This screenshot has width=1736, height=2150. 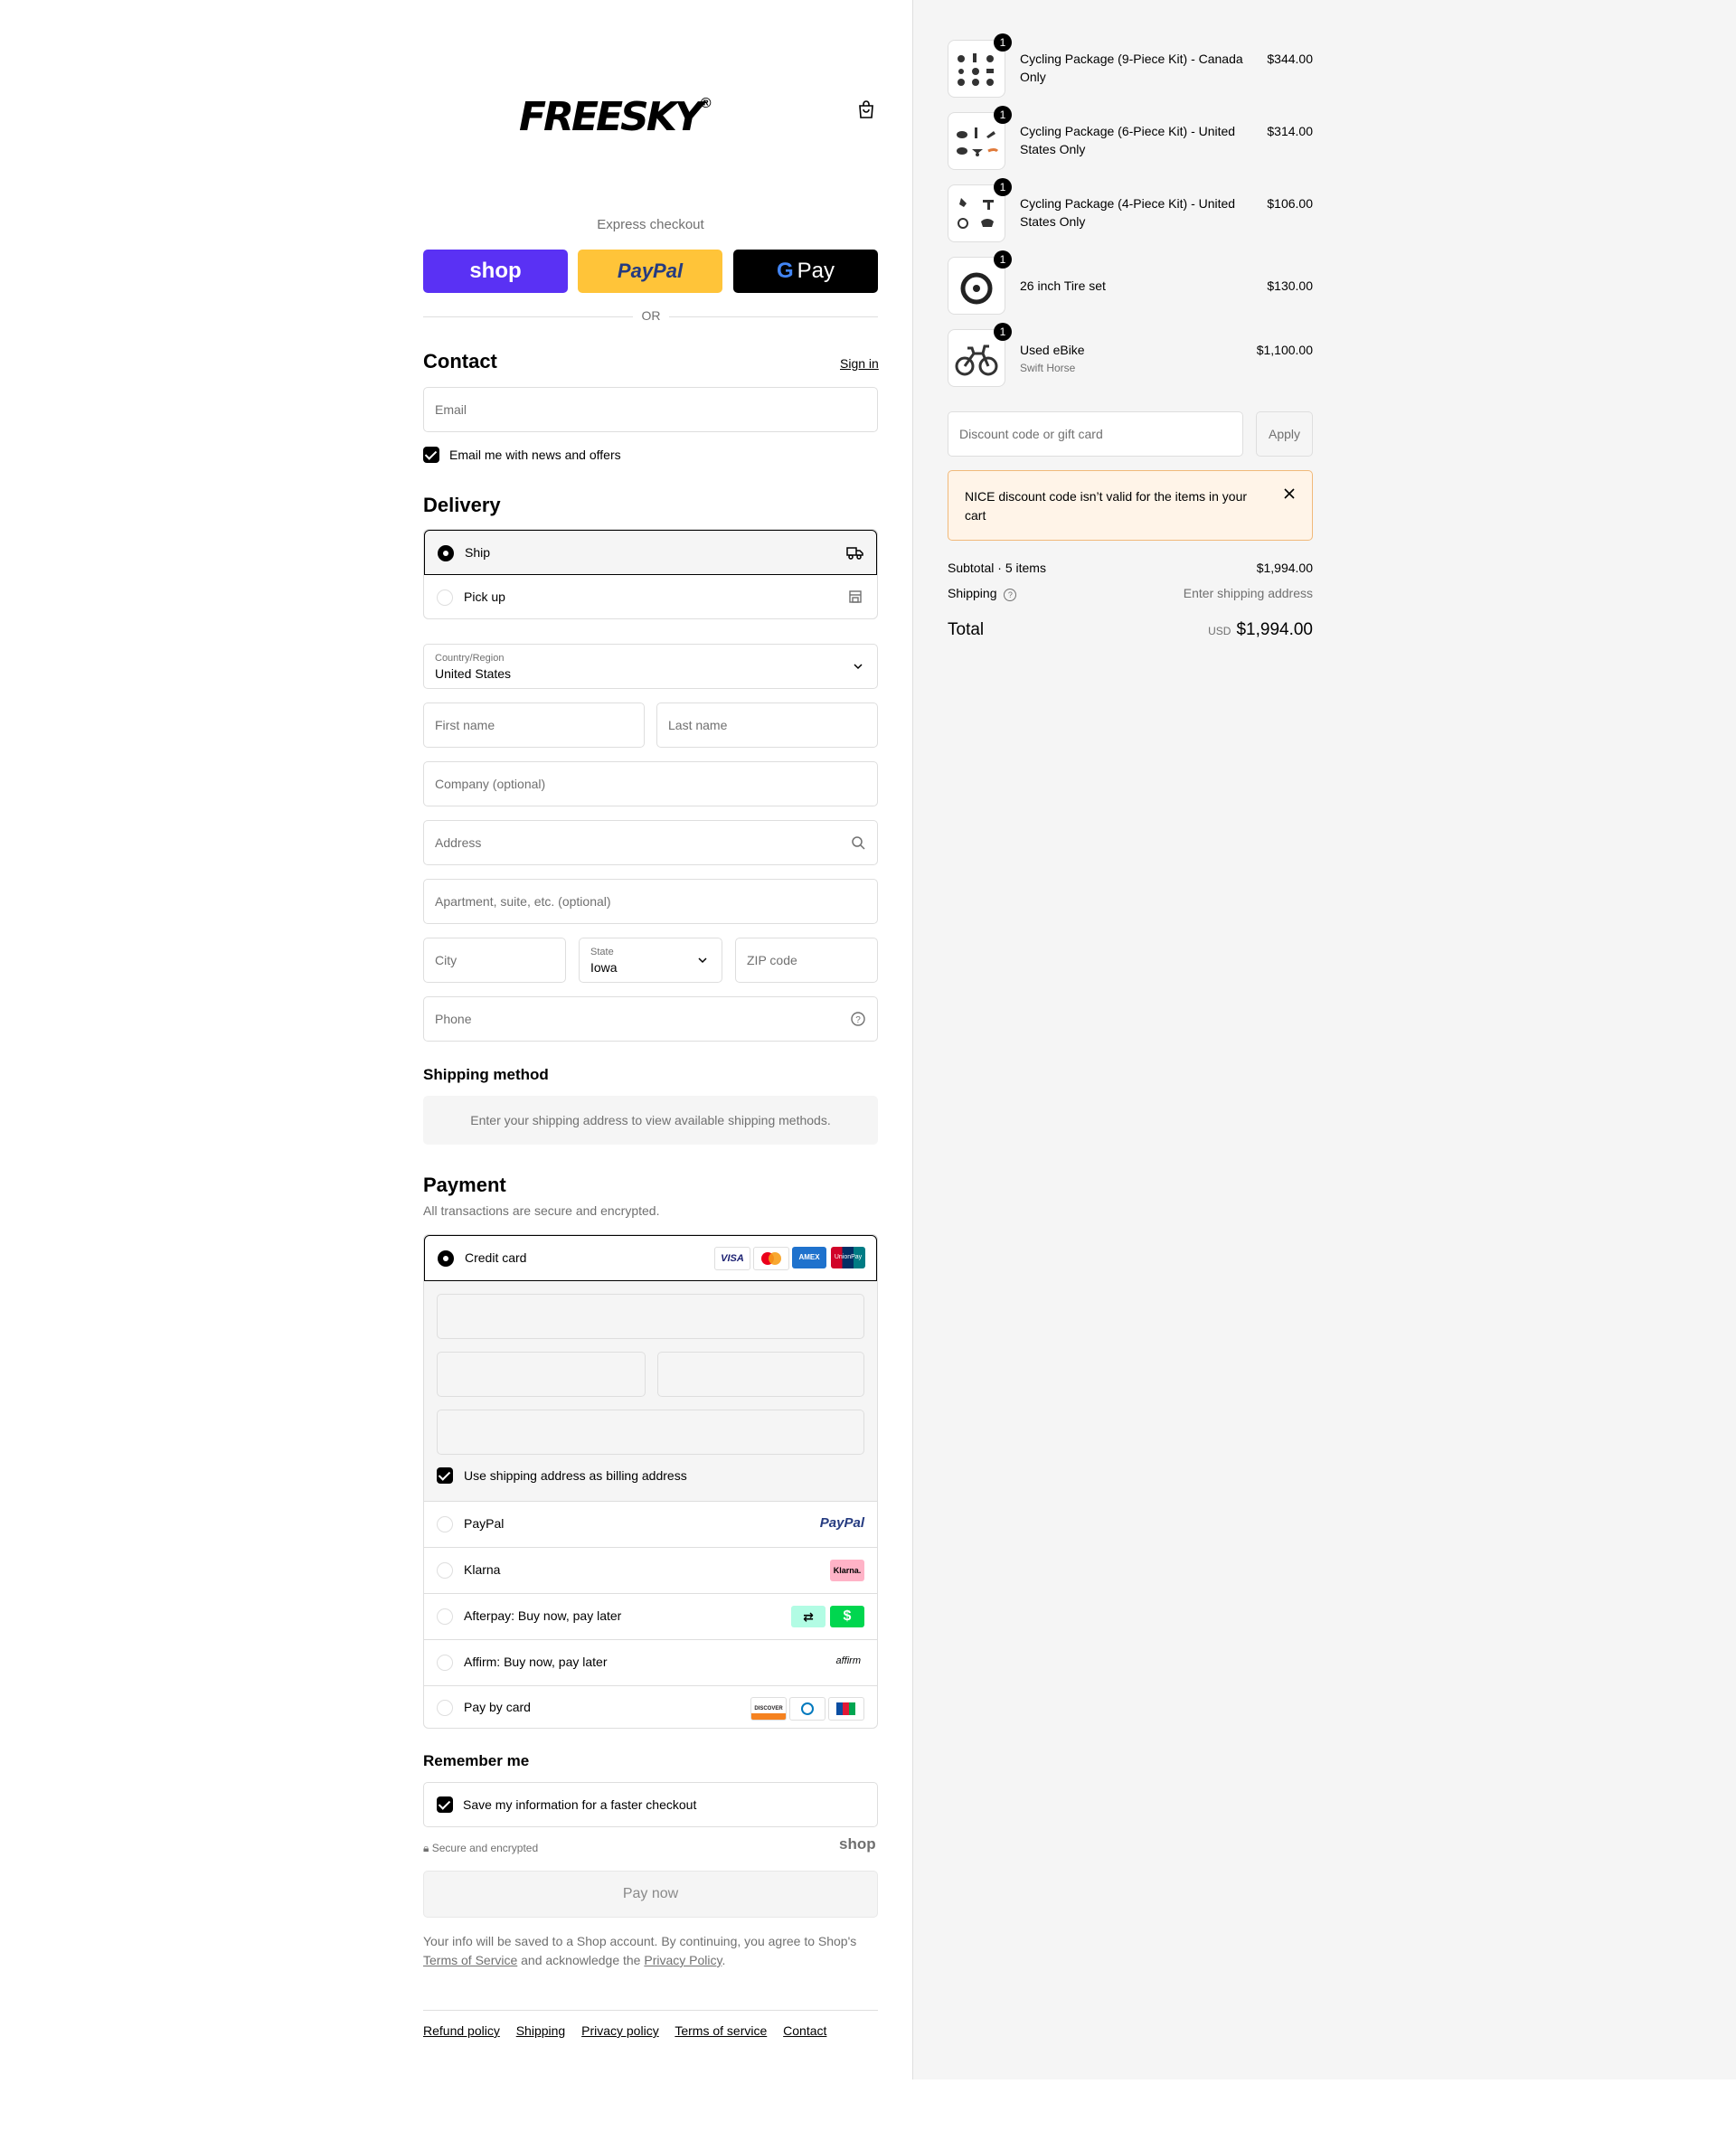 I want to click on credit-card-radio, so click(x=446, y=1258).